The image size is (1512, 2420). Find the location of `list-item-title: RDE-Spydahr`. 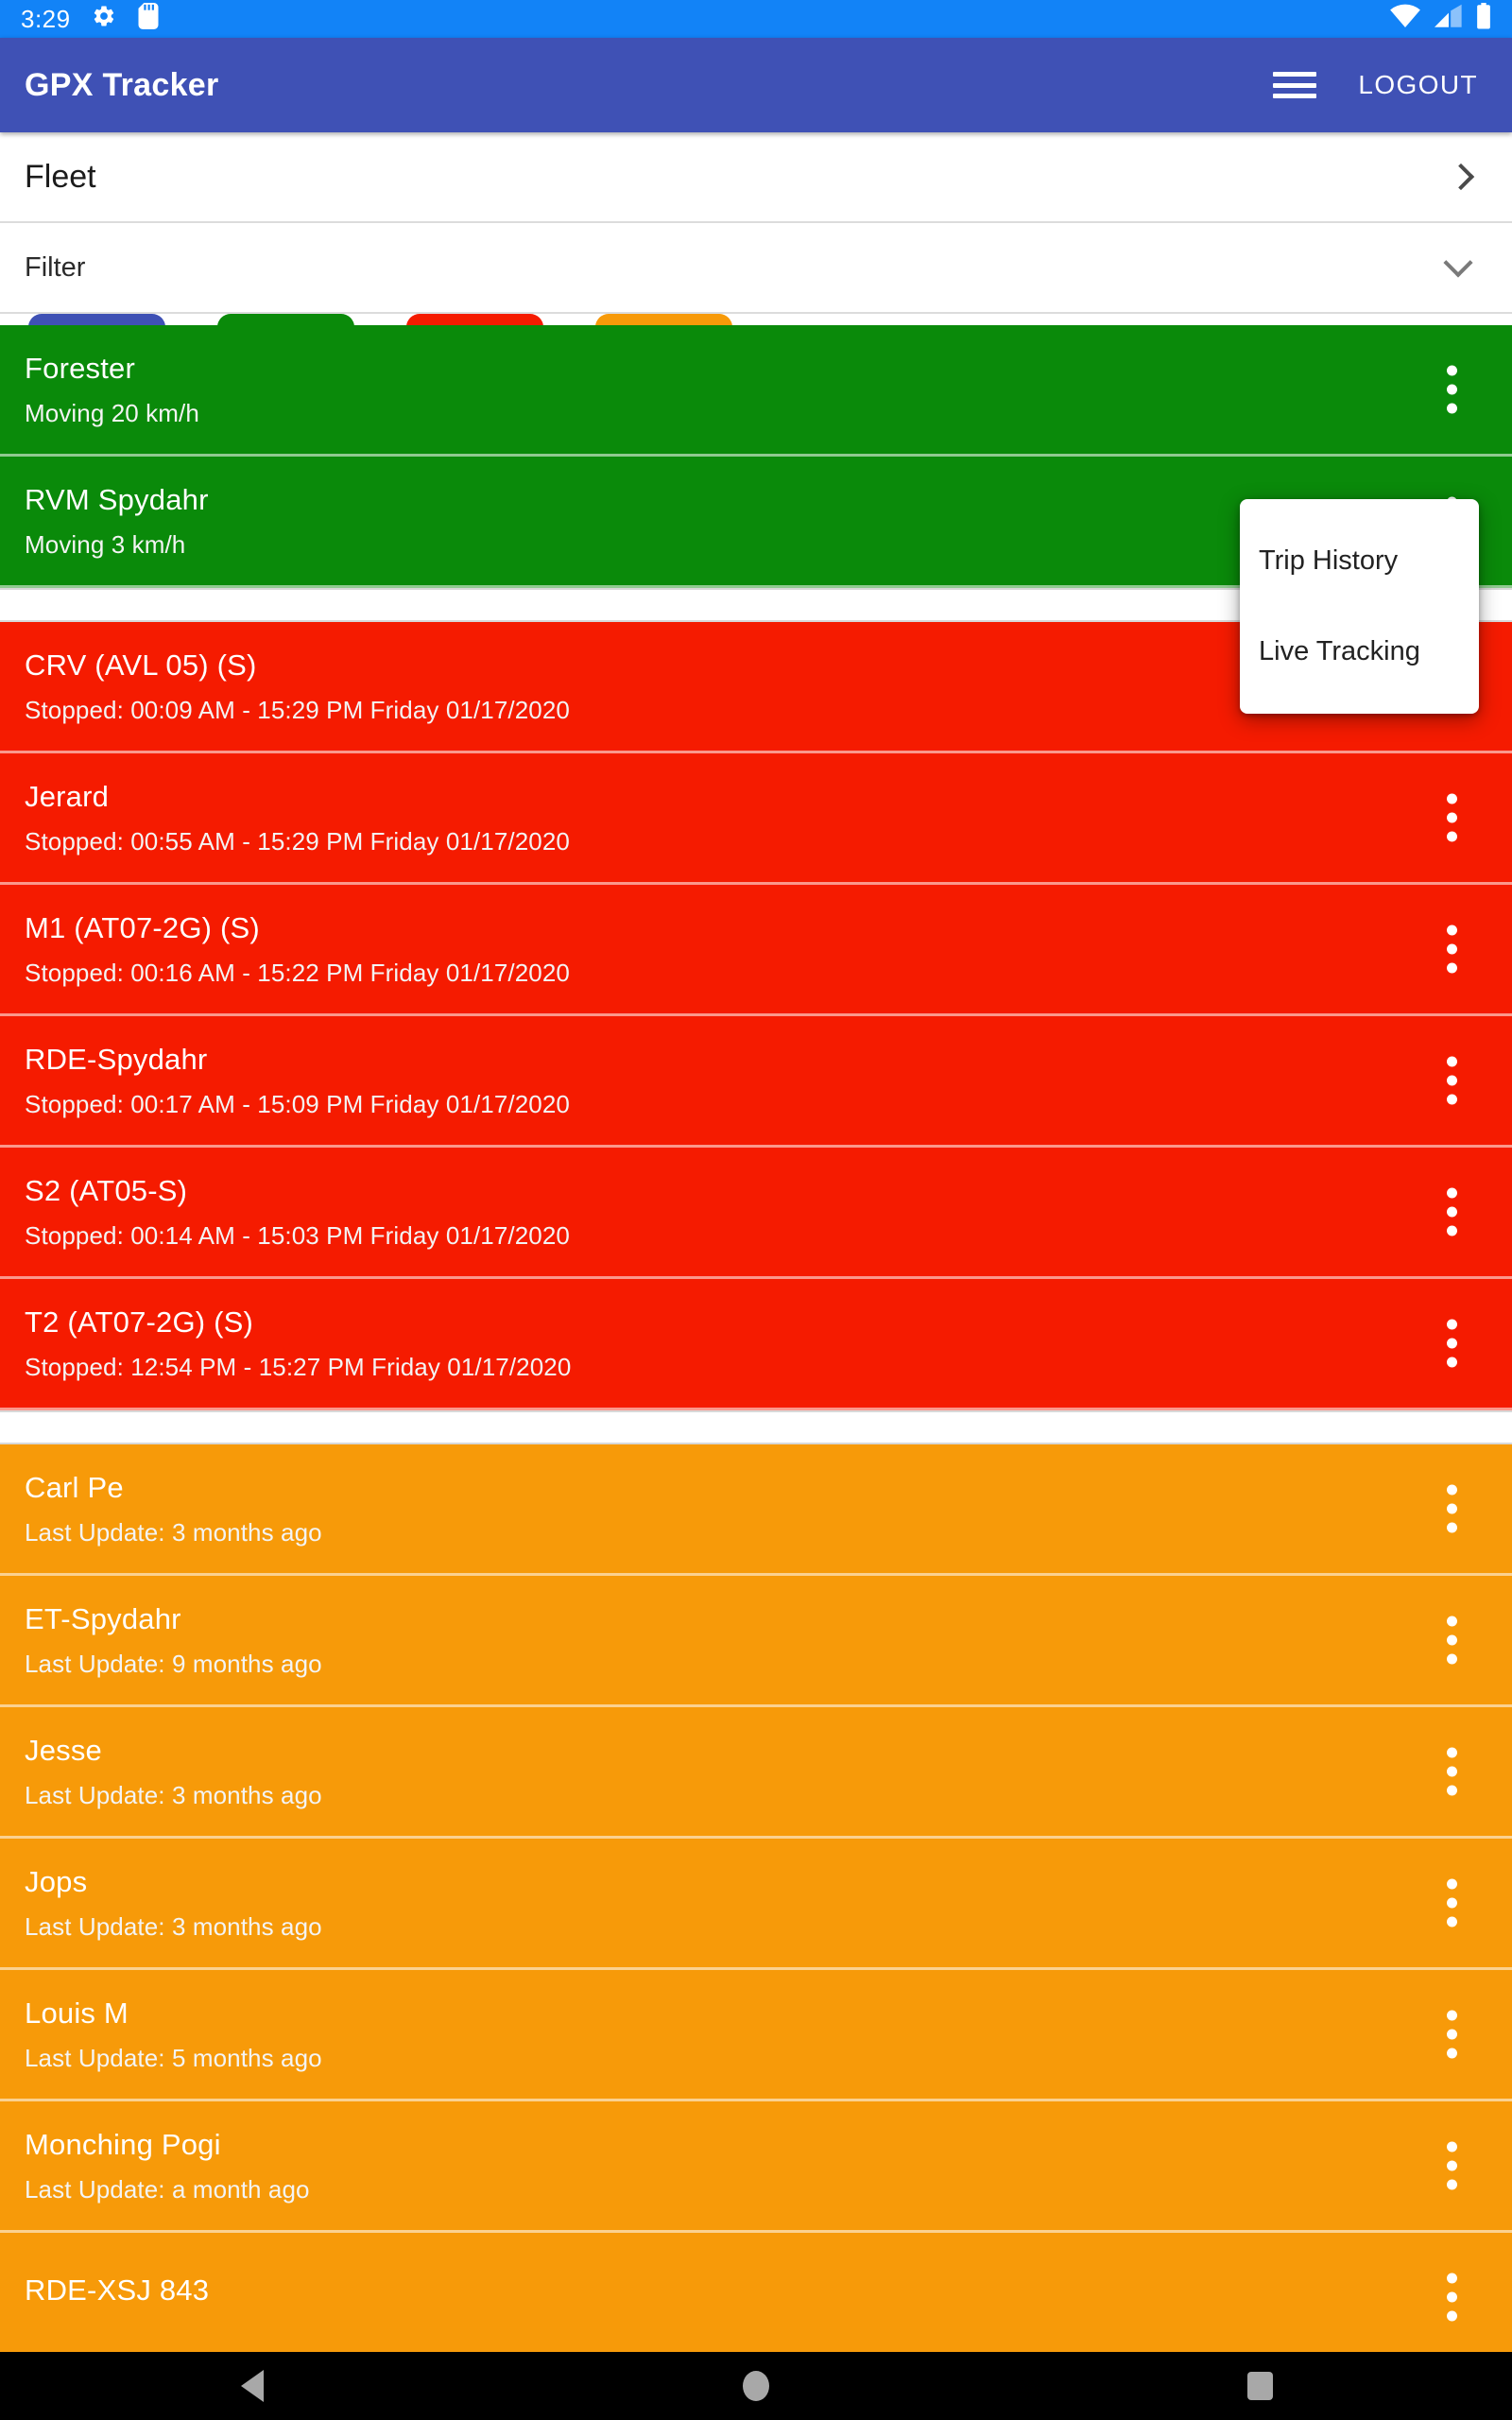

list-item-title: RDE-Spydahr is located at coordinates (116, 1059).